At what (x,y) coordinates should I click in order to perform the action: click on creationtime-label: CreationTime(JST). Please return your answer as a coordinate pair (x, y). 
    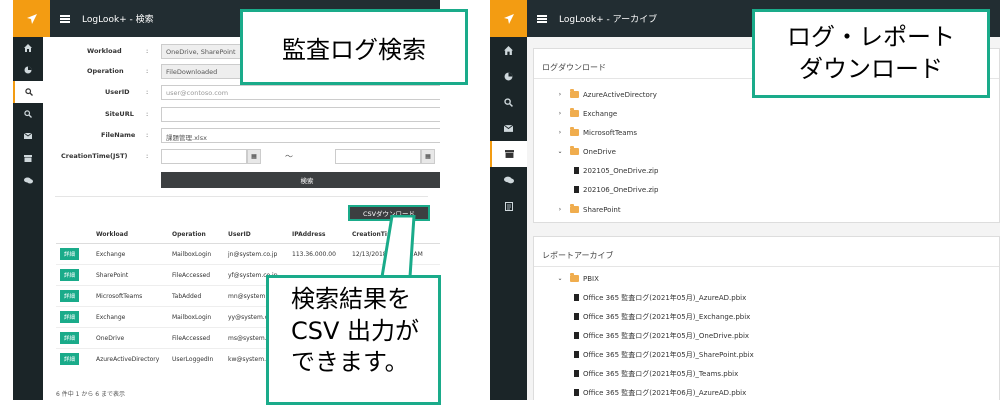
    Looking at the image, I should click on (94, 156).